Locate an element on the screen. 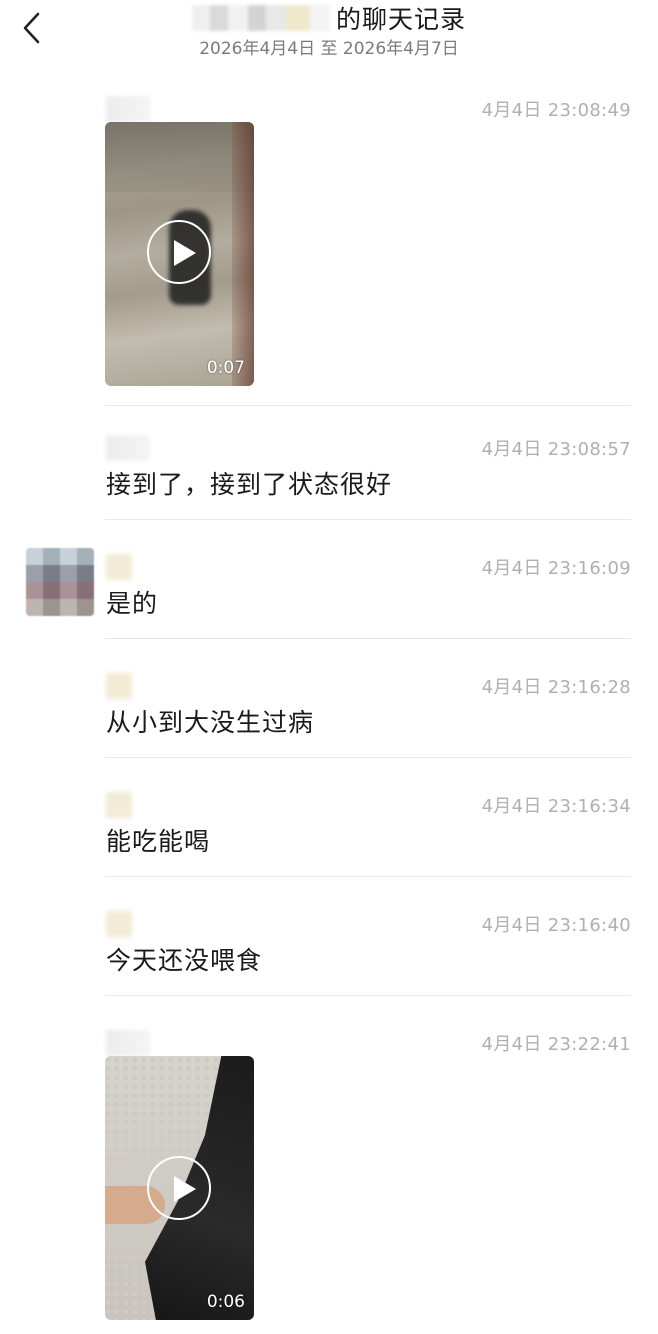 The image size is (658, 1334). chat-history-header: 的聊天记录 2026年4月4日 至 2026年4月7日 is located at coordinates (329, 40).